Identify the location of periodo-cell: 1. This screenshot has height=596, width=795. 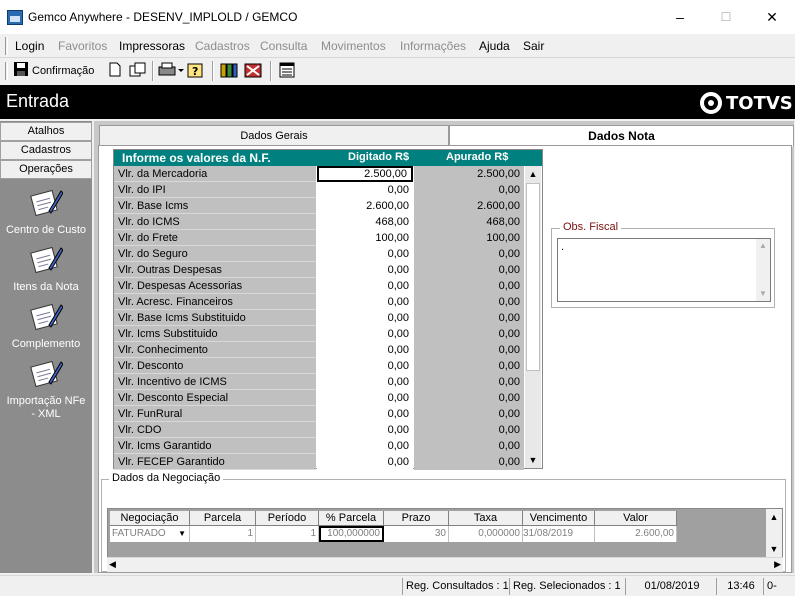
(287, 534).